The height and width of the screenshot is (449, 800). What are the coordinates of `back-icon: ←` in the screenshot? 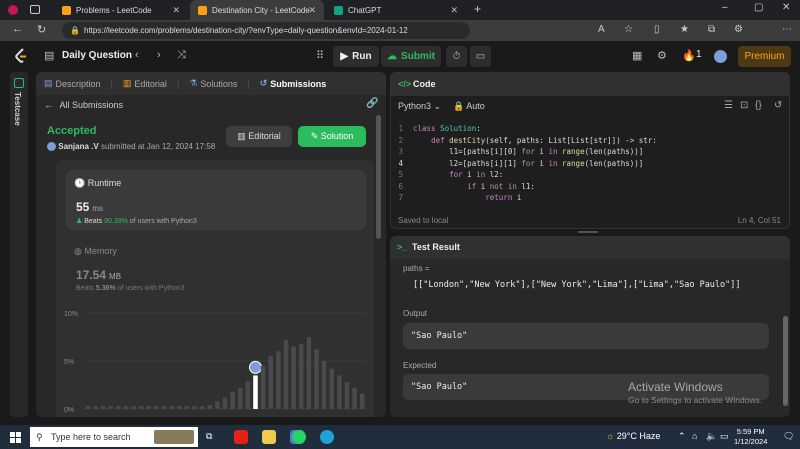 It's located at (17, 29).